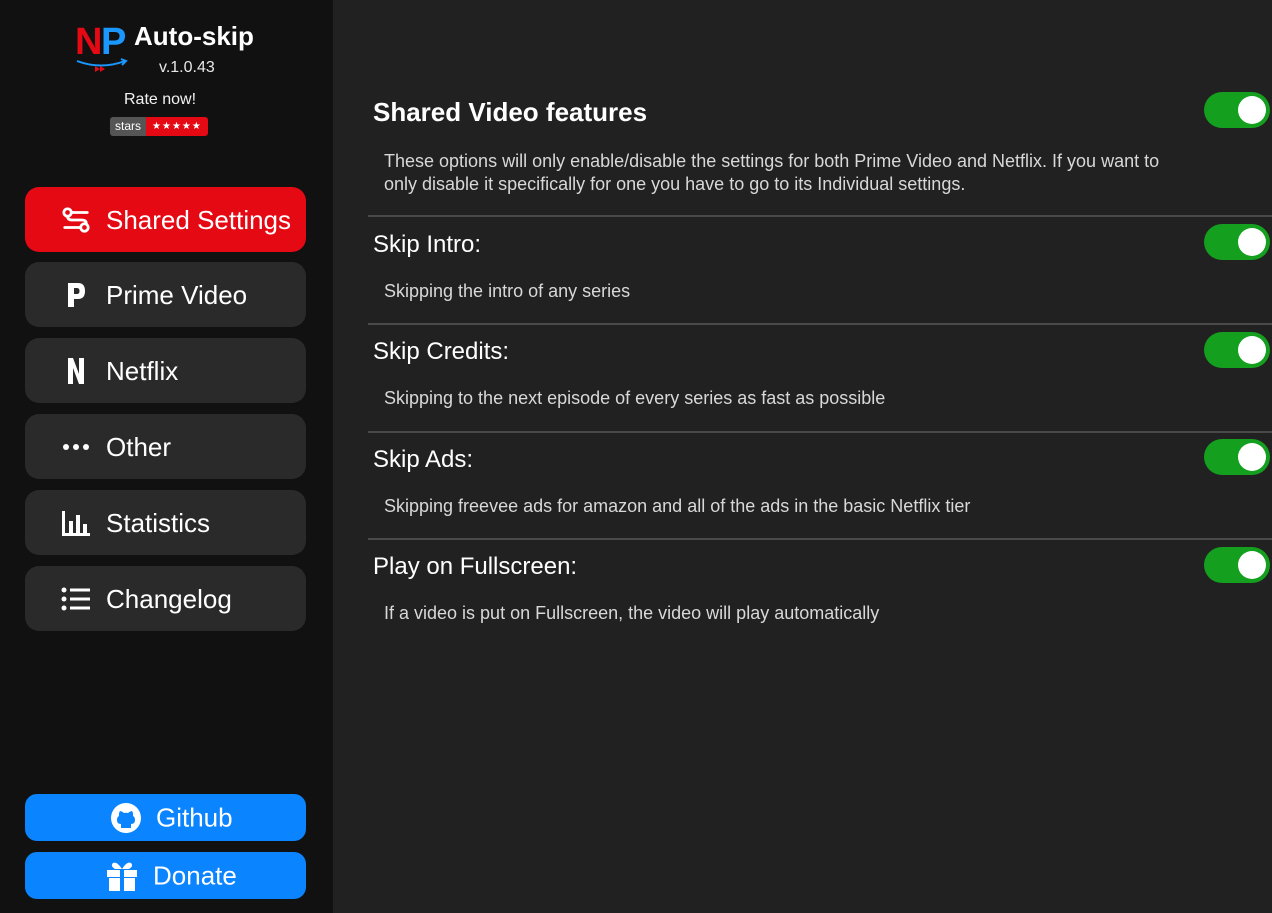  Describe the element at coordinates (423, 459) in the screenshot. I see `setting-title: Skip Ads:` at that location.